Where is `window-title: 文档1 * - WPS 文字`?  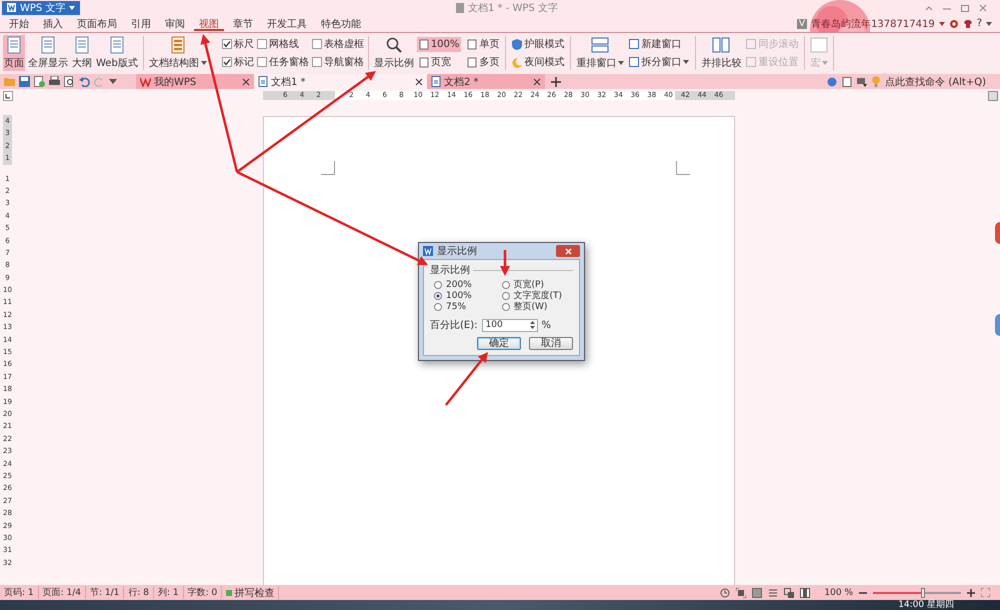
window-title: 文档1 * - WPS 文字 is located at coordinates (513, 8).